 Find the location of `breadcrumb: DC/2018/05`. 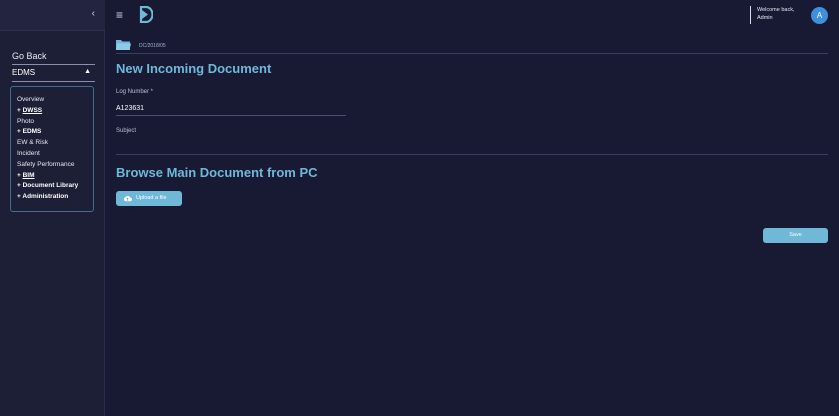

breadcrumb: DC/2018/05 is located at coordinates (152, 46).